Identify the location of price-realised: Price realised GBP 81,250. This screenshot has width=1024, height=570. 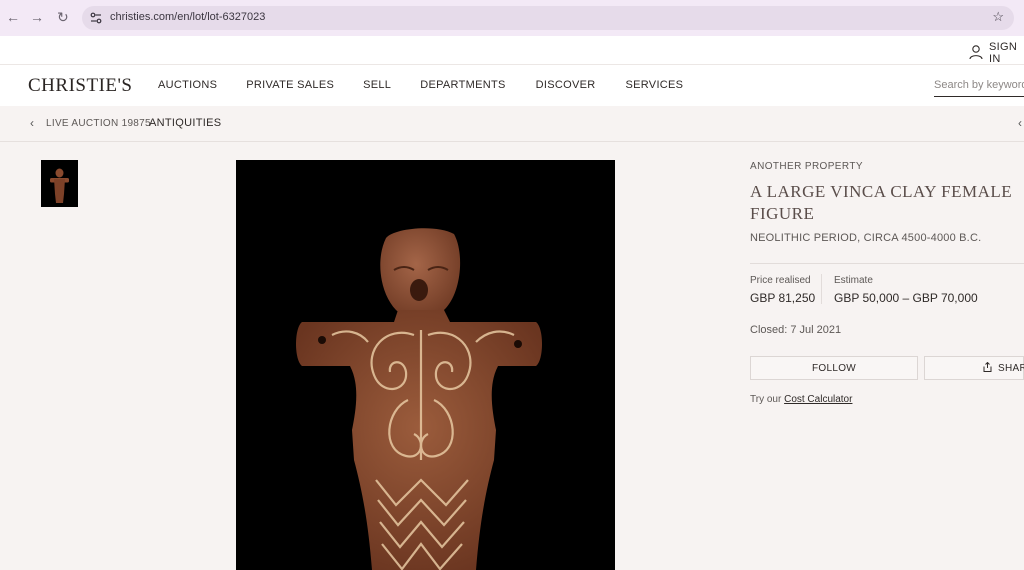
(782, 290).